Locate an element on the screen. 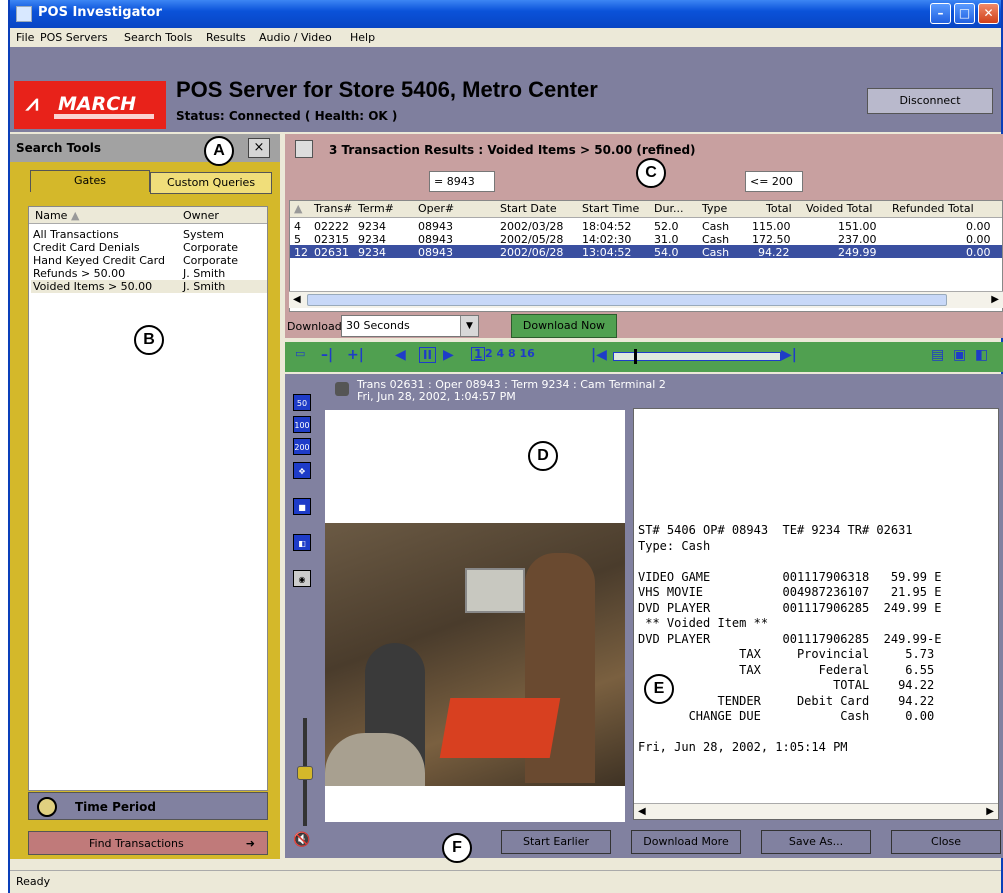 The height and width of the screenshot is (893, 1003). video-viewport is located at coordinates (475, 616).